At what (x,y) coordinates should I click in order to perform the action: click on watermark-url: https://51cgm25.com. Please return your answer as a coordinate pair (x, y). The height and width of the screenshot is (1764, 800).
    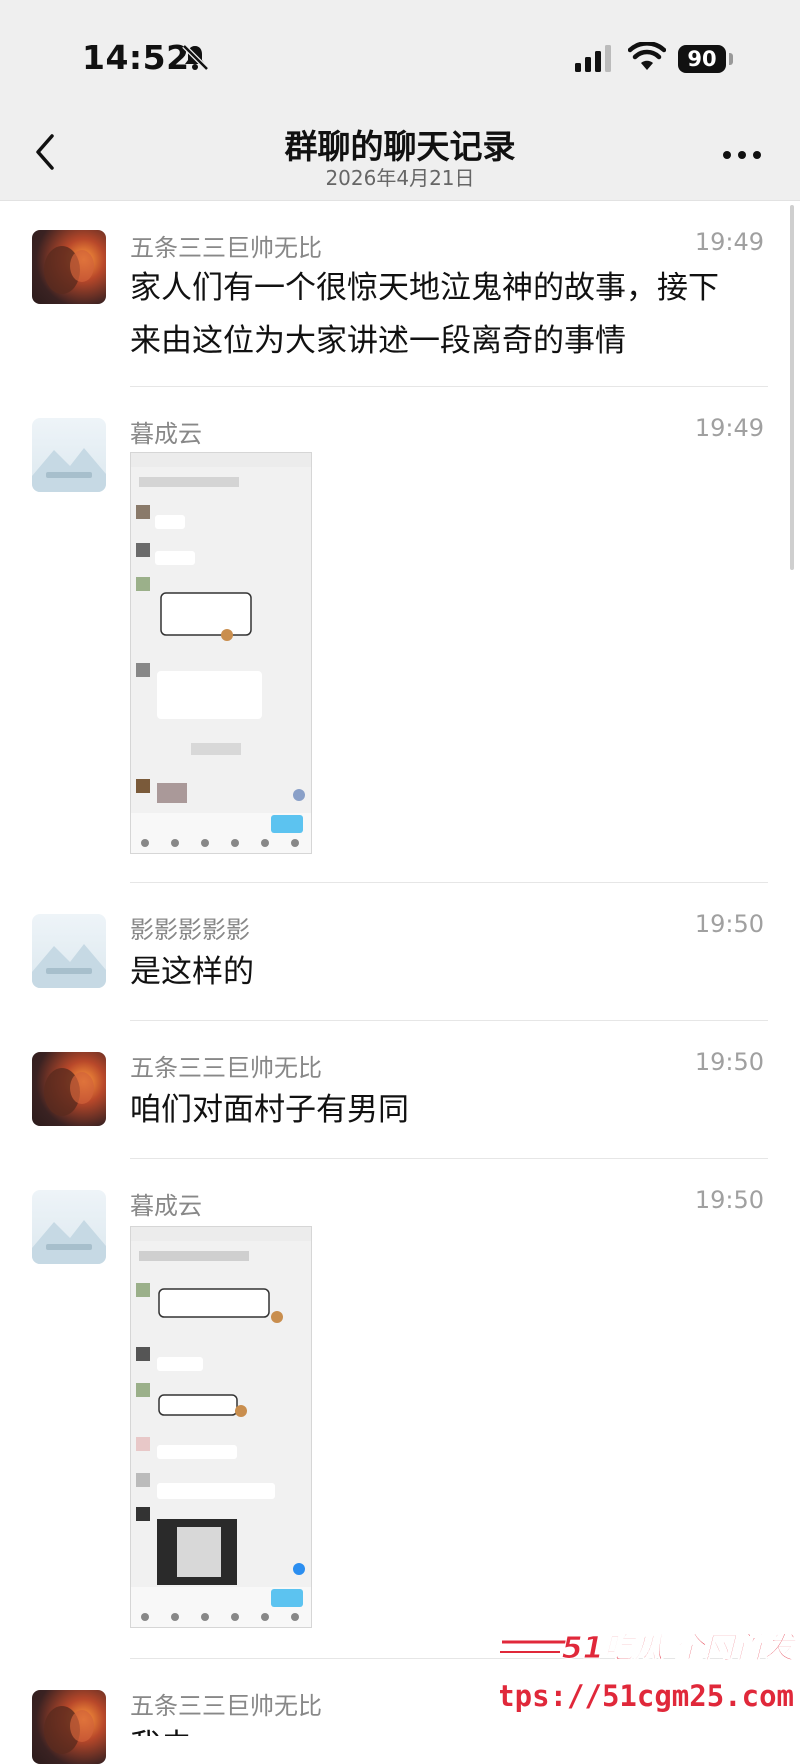
    Looking at the image, I should click on (647, 1696).